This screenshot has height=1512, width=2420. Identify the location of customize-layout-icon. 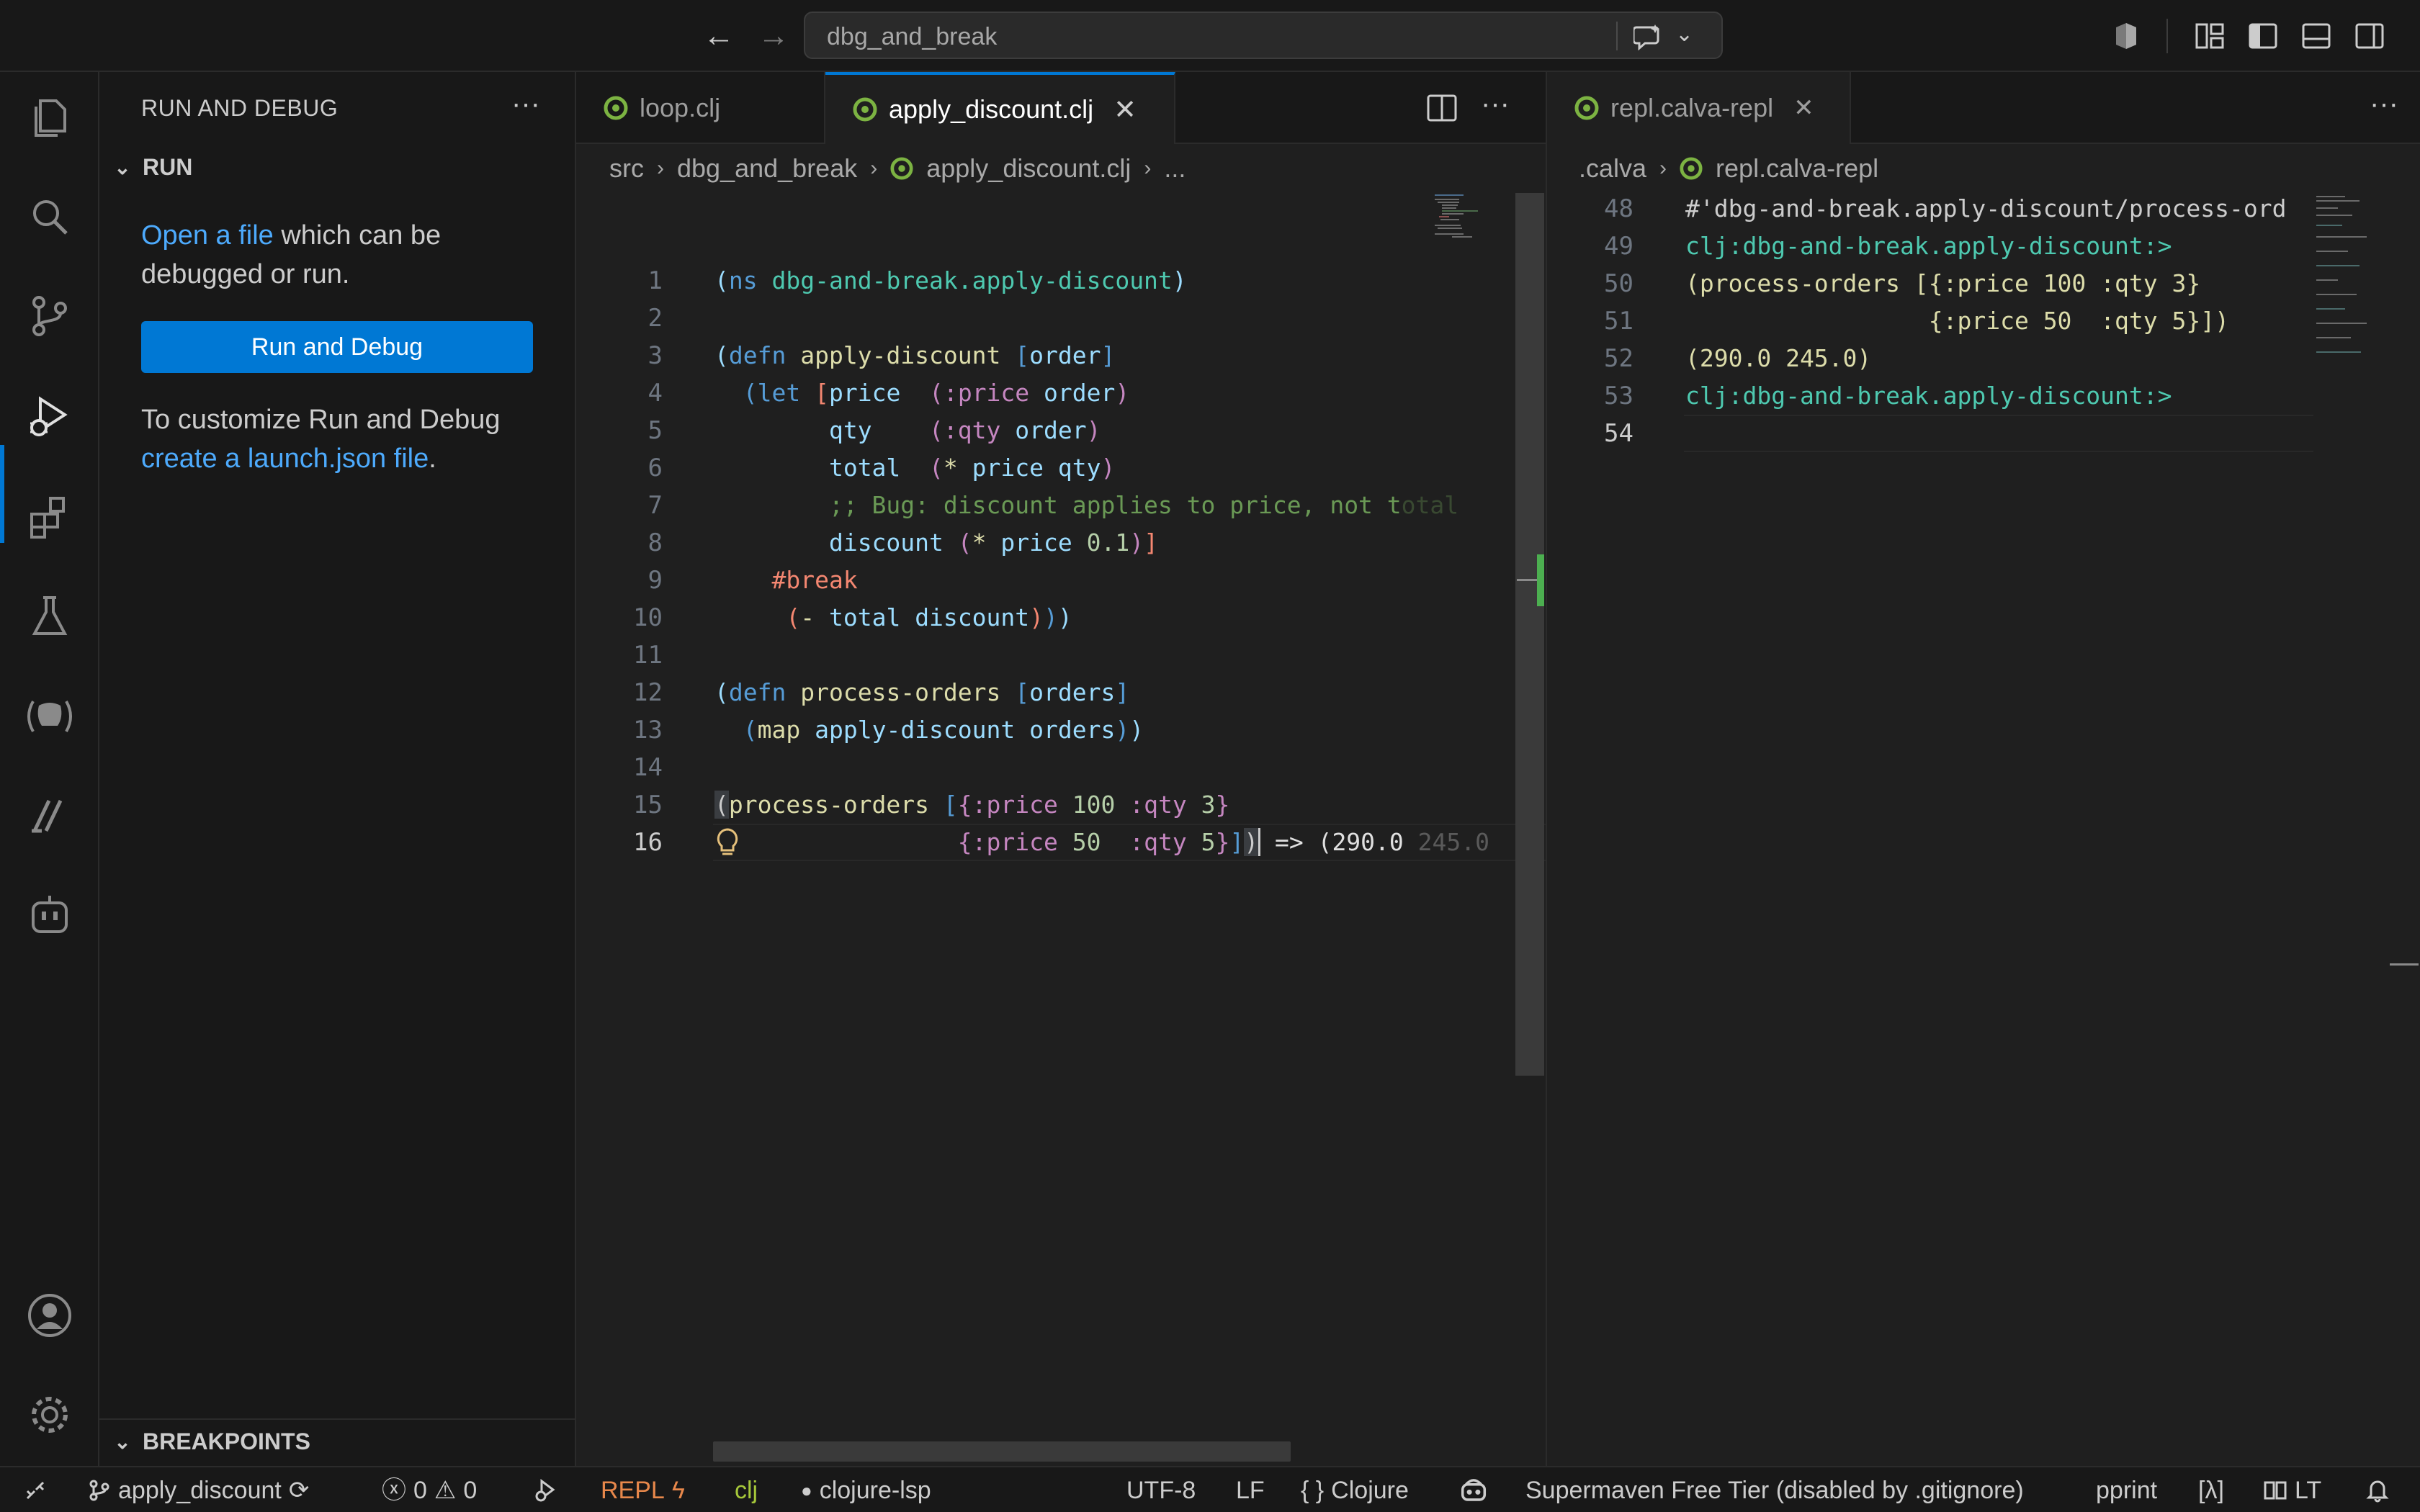
(2210, 36).